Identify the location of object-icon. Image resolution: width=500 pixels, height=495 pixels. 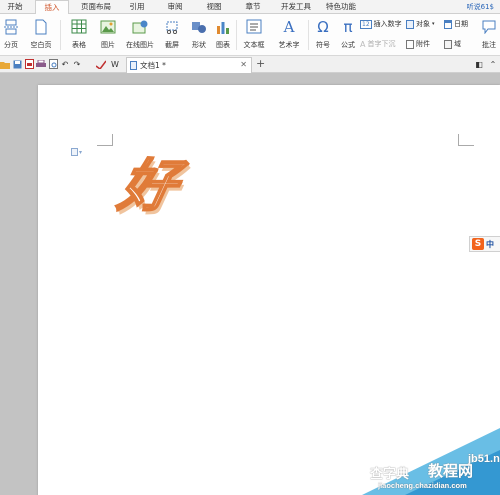
(410, 24).